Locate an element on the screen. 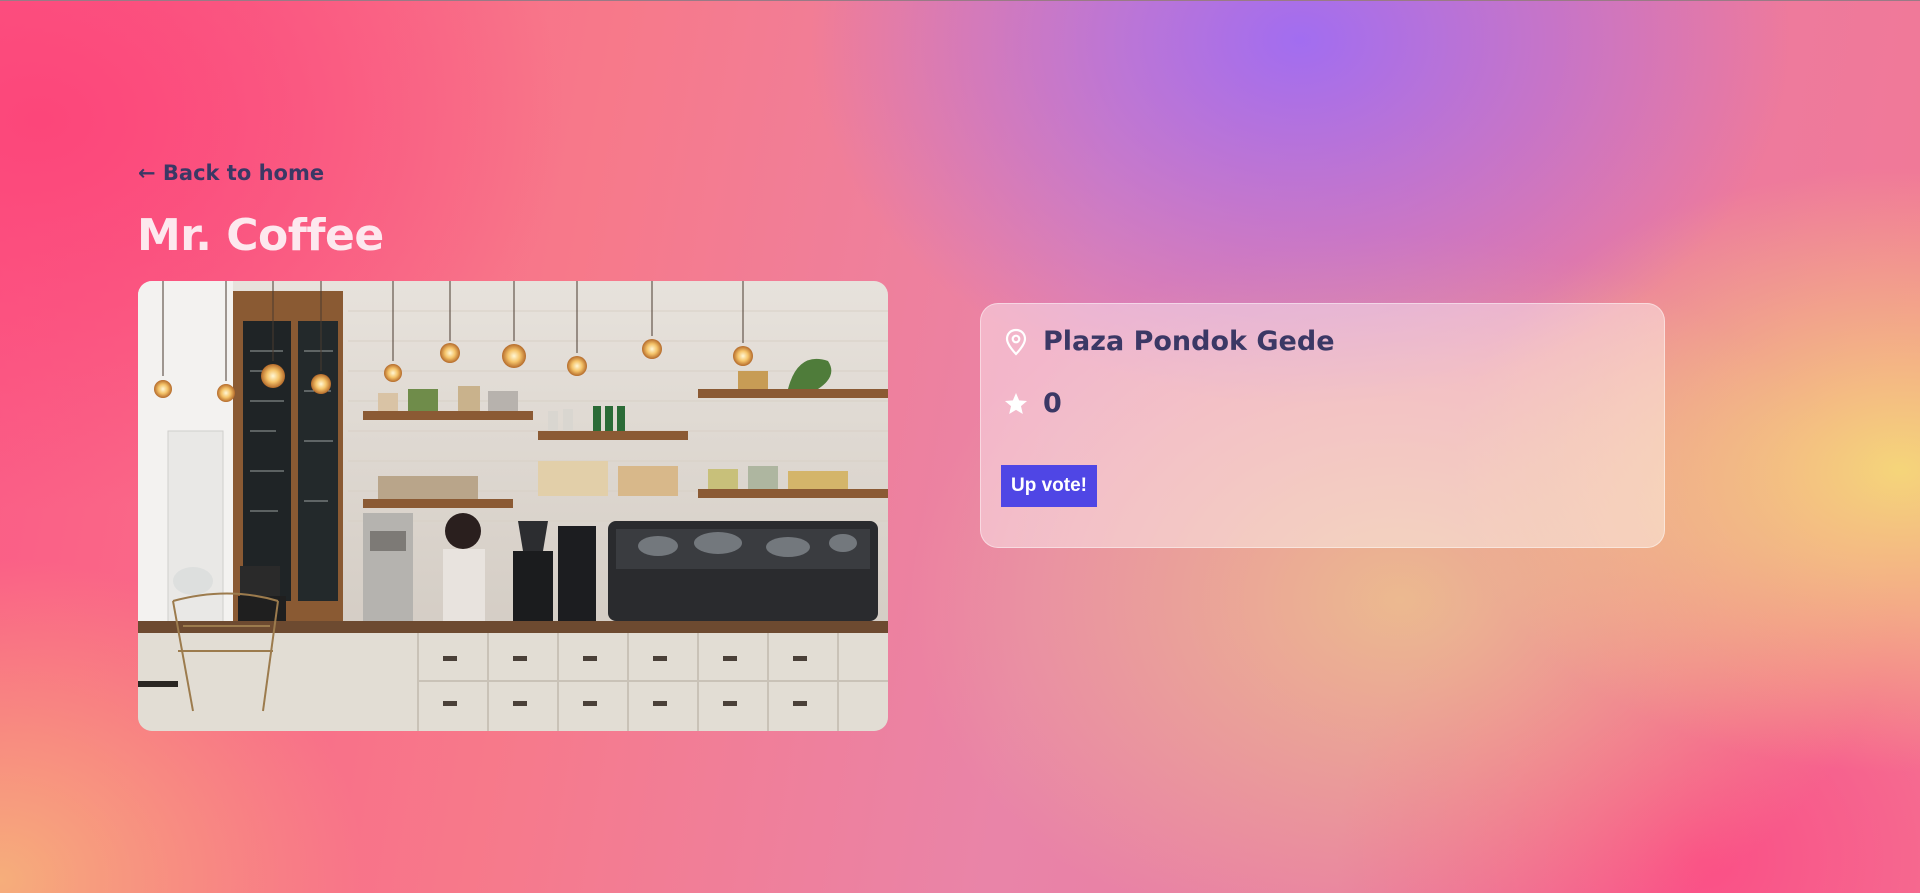 The width and height of the screenshot is (1920, 893). vote-count: 0 is located at coordinates (1052, 403).